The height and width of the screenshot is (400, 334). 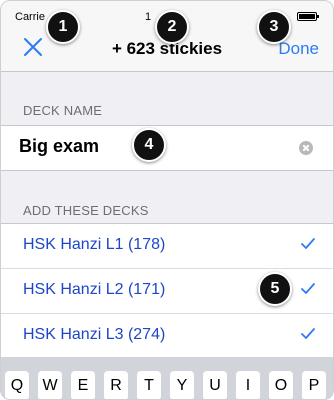 What do you see at coordinates (83, 385) in the screenshot?
I see `key-e: E` at bounding box center [83, 385].